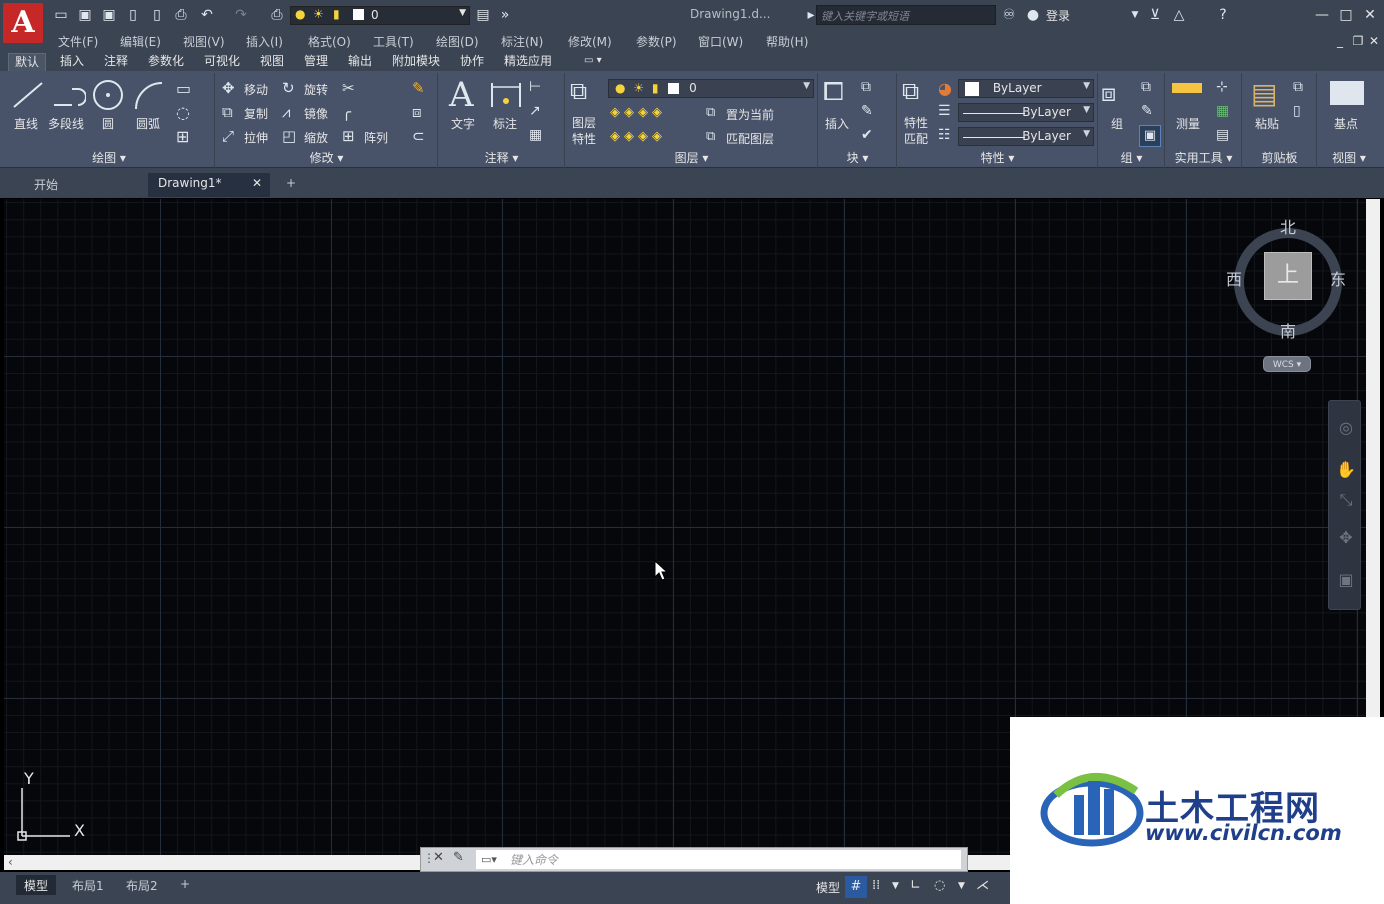 Image resolution: width=1384 pixels, height=904 pixels. Describe the element at coordinates (867, 111) in the screenshot. I see `edit-block-icon: ✎` at that location.